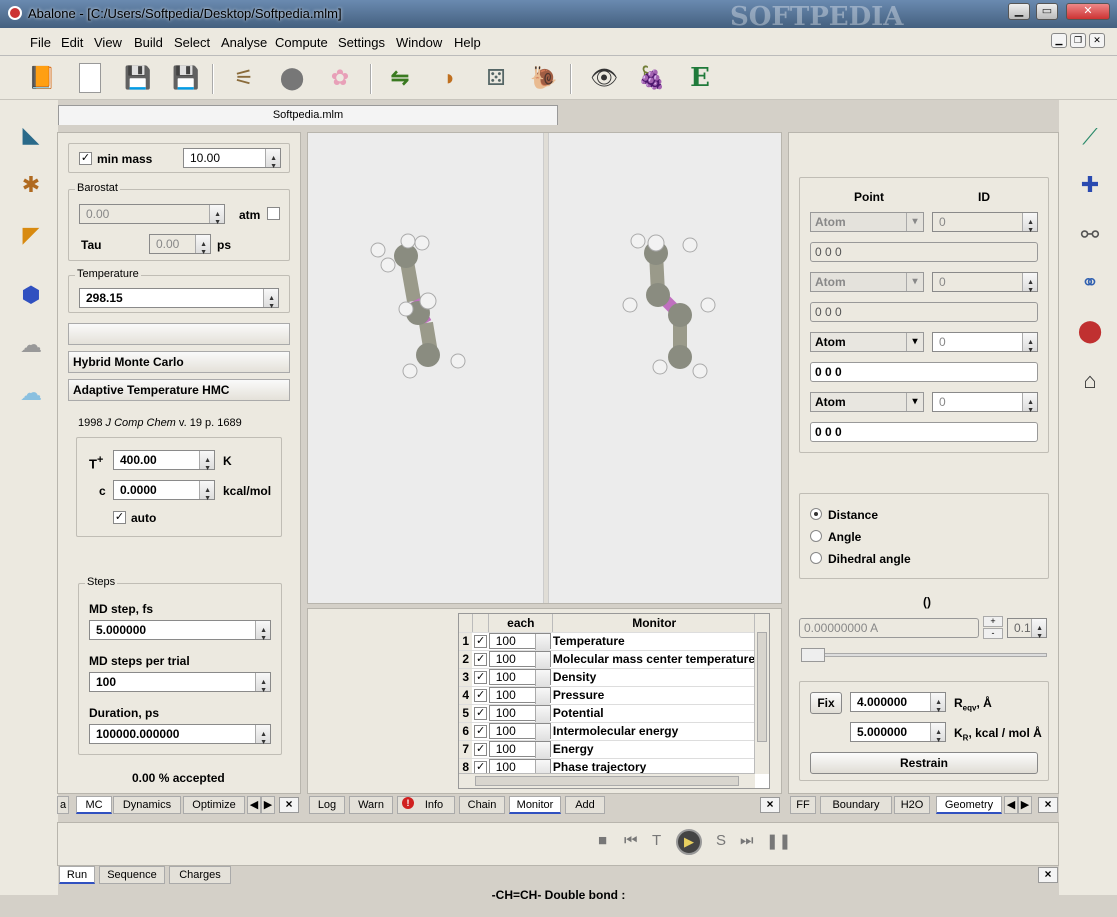 The height and width of the screenshot is (917, 1117). I want to click on menu-settings: Settings, so click(361, 42).